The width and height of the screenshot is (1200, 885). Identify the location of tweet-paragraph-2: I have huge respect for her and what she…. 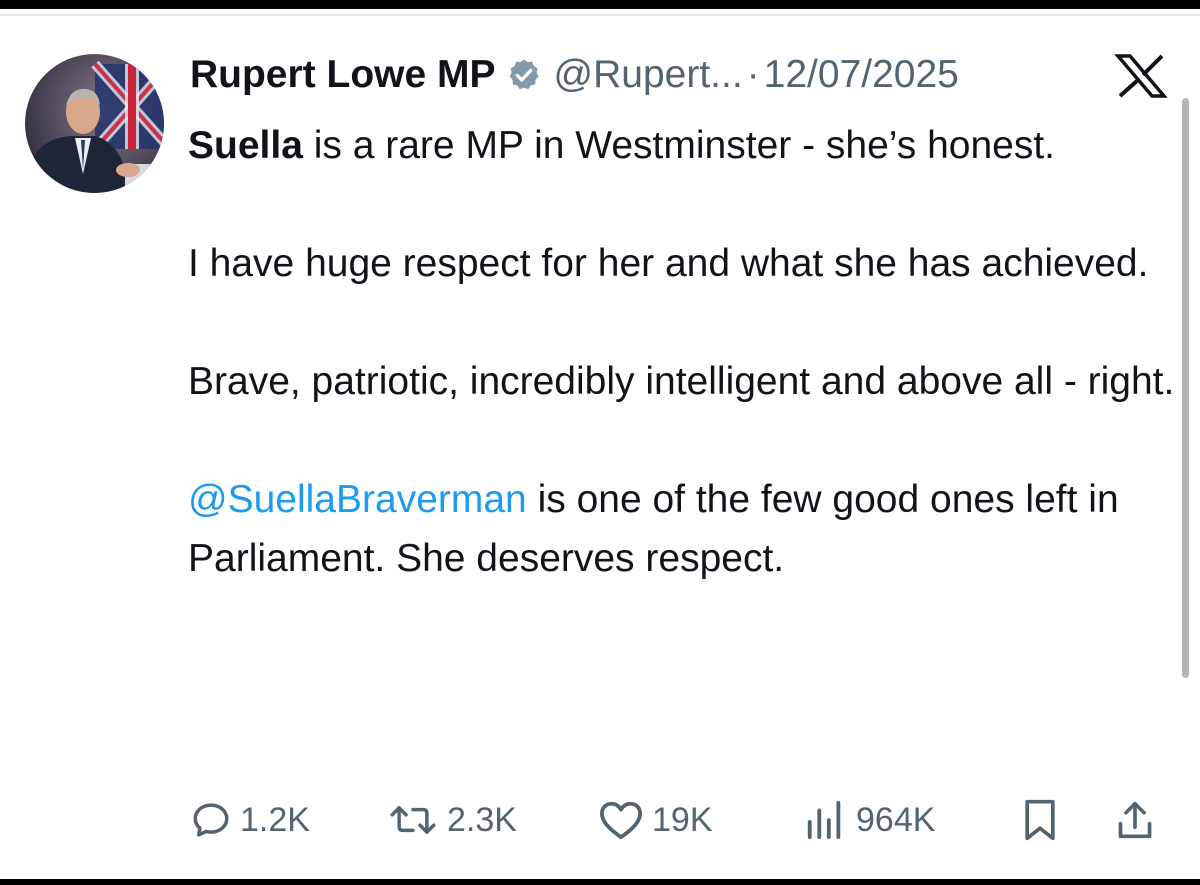
(683, 263).